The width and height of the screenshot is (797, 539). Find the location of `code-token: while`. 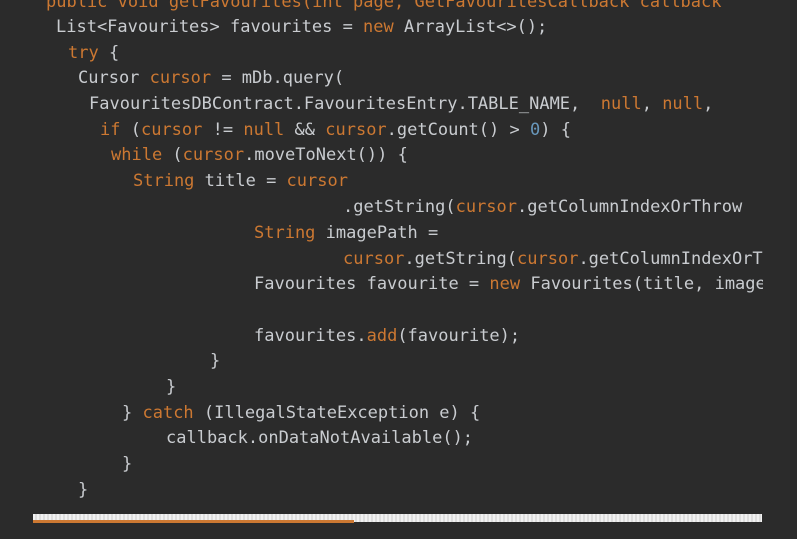

code-token: while is located at coordinates (137, 155).